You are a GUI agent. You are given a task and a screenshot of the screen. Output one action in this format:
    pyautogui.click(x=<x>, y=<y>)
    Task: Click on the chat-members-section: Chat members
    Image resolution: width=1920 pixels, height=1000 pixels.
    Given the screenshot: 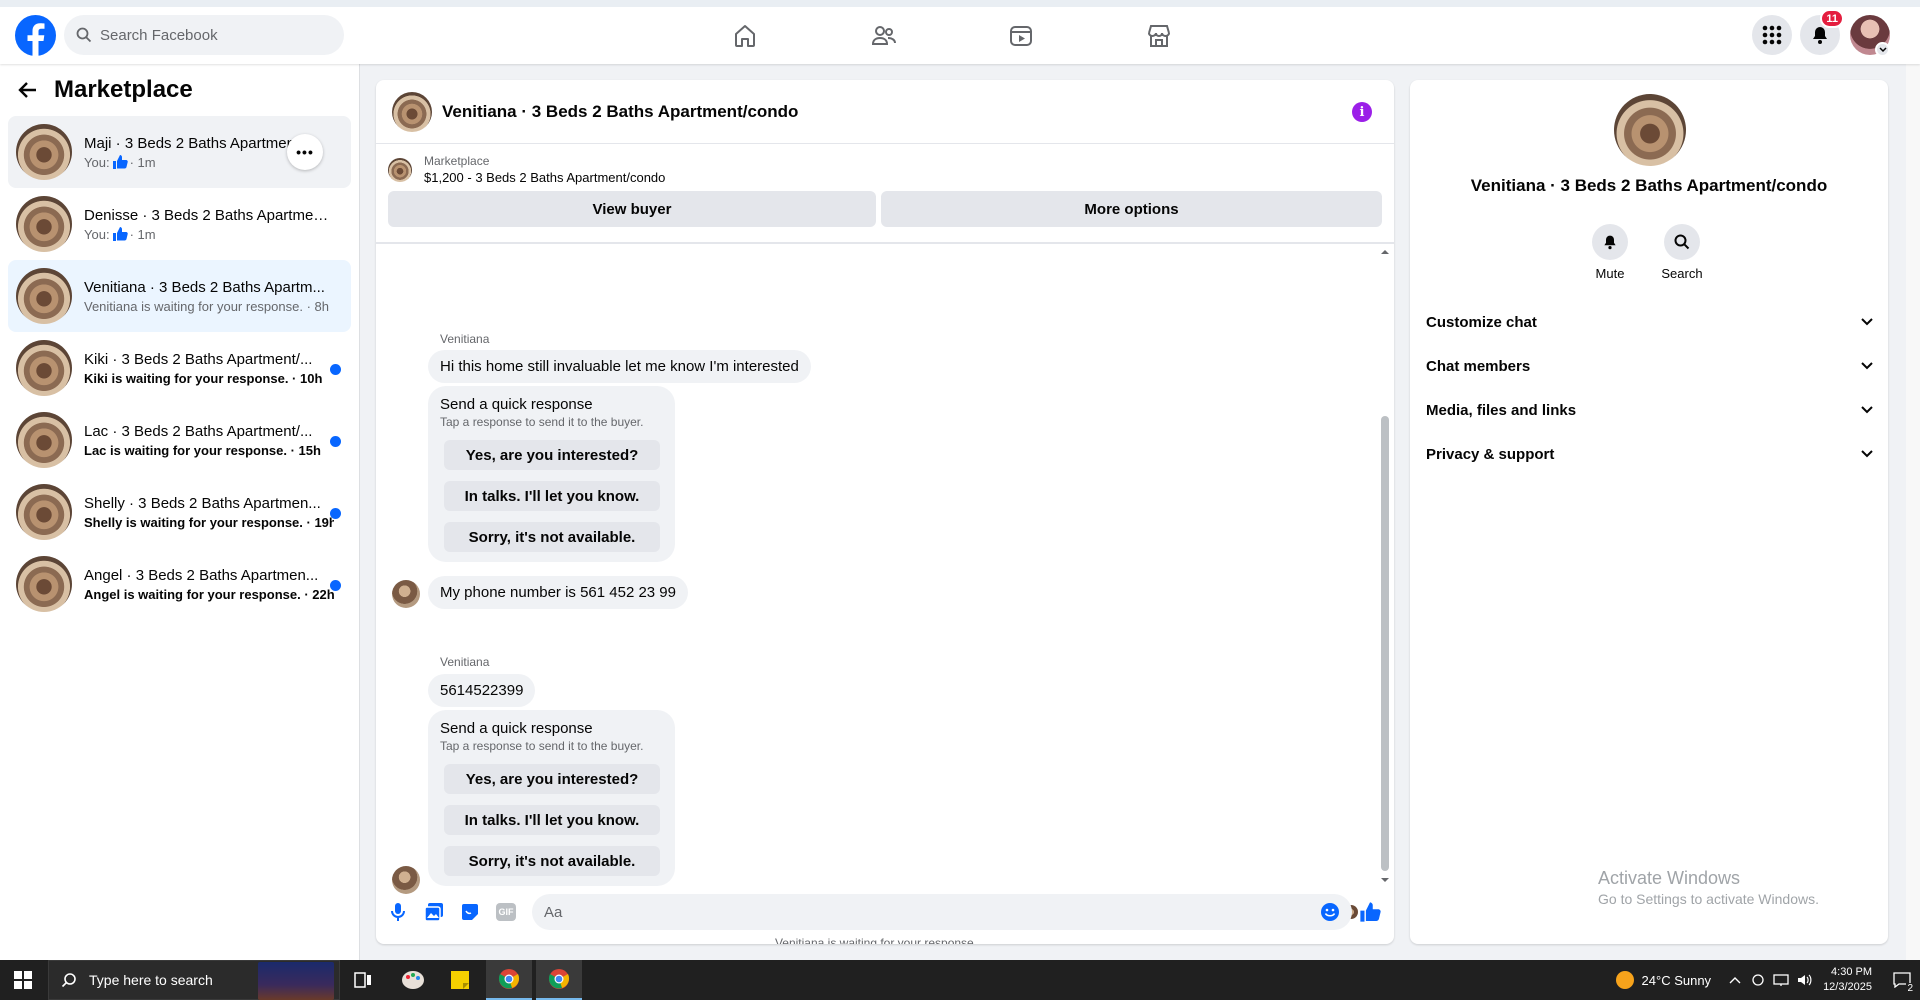 What is the action you would take?
    pyautogui.click(x=1650, y=366)
    